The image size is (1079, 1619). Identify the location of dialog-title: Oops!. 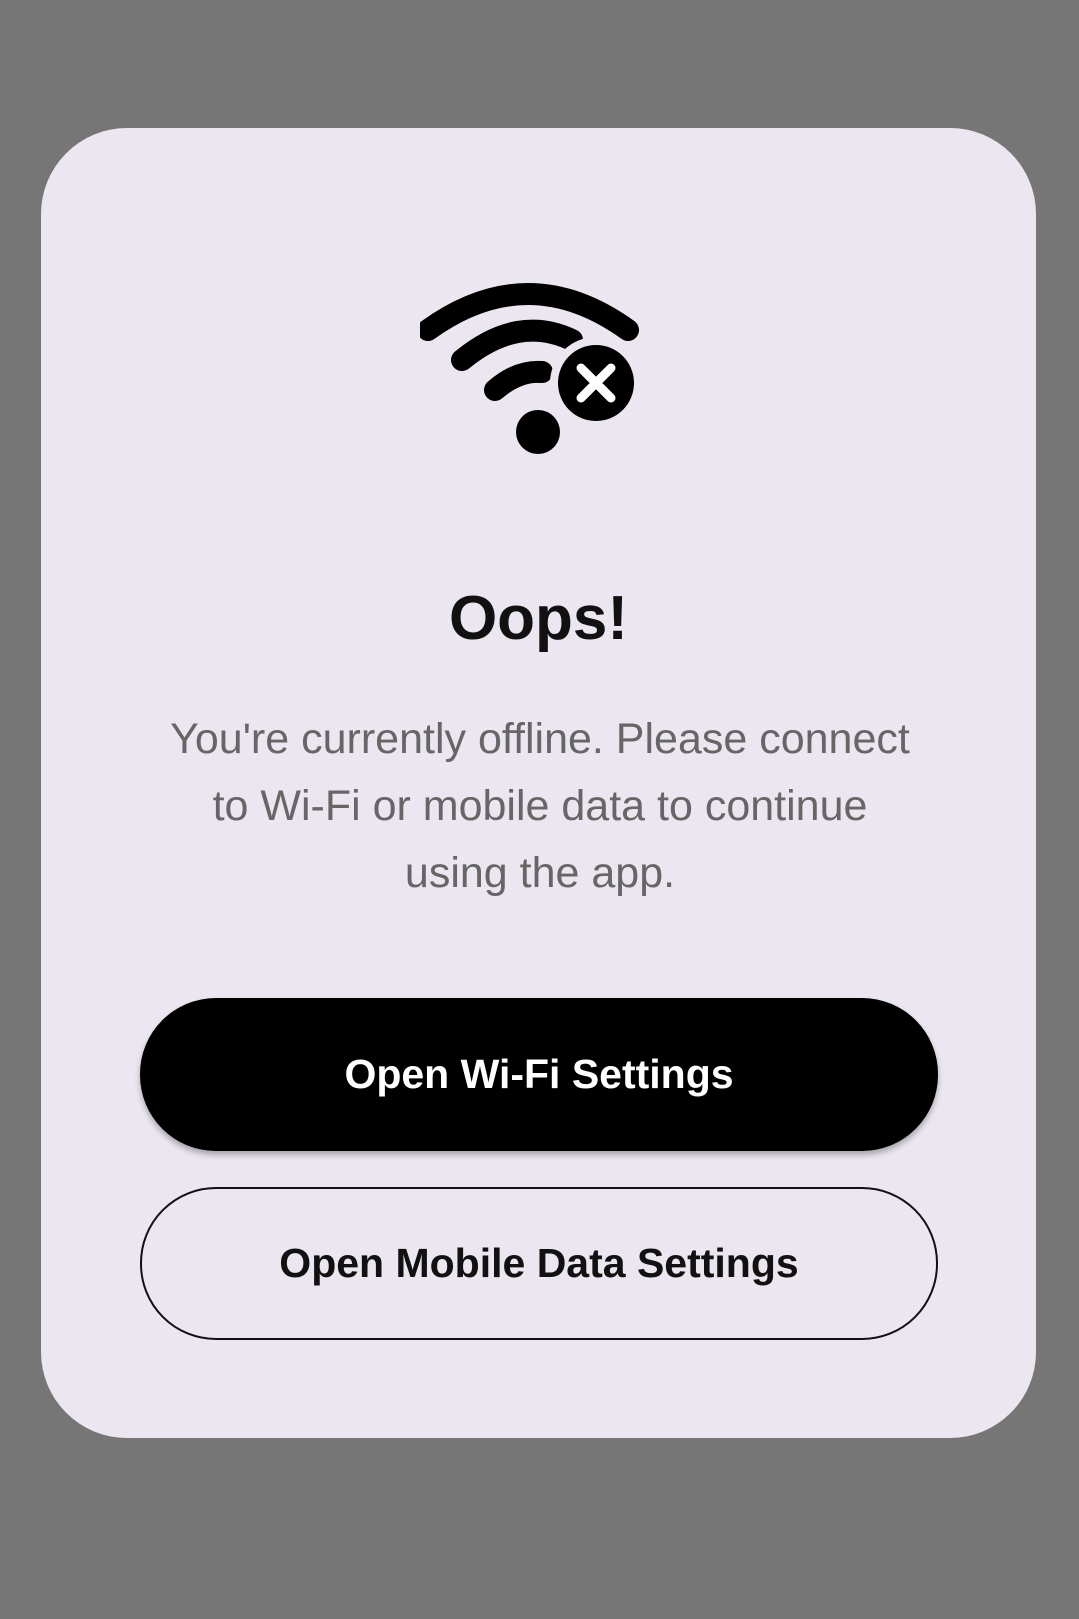
(538, 618).